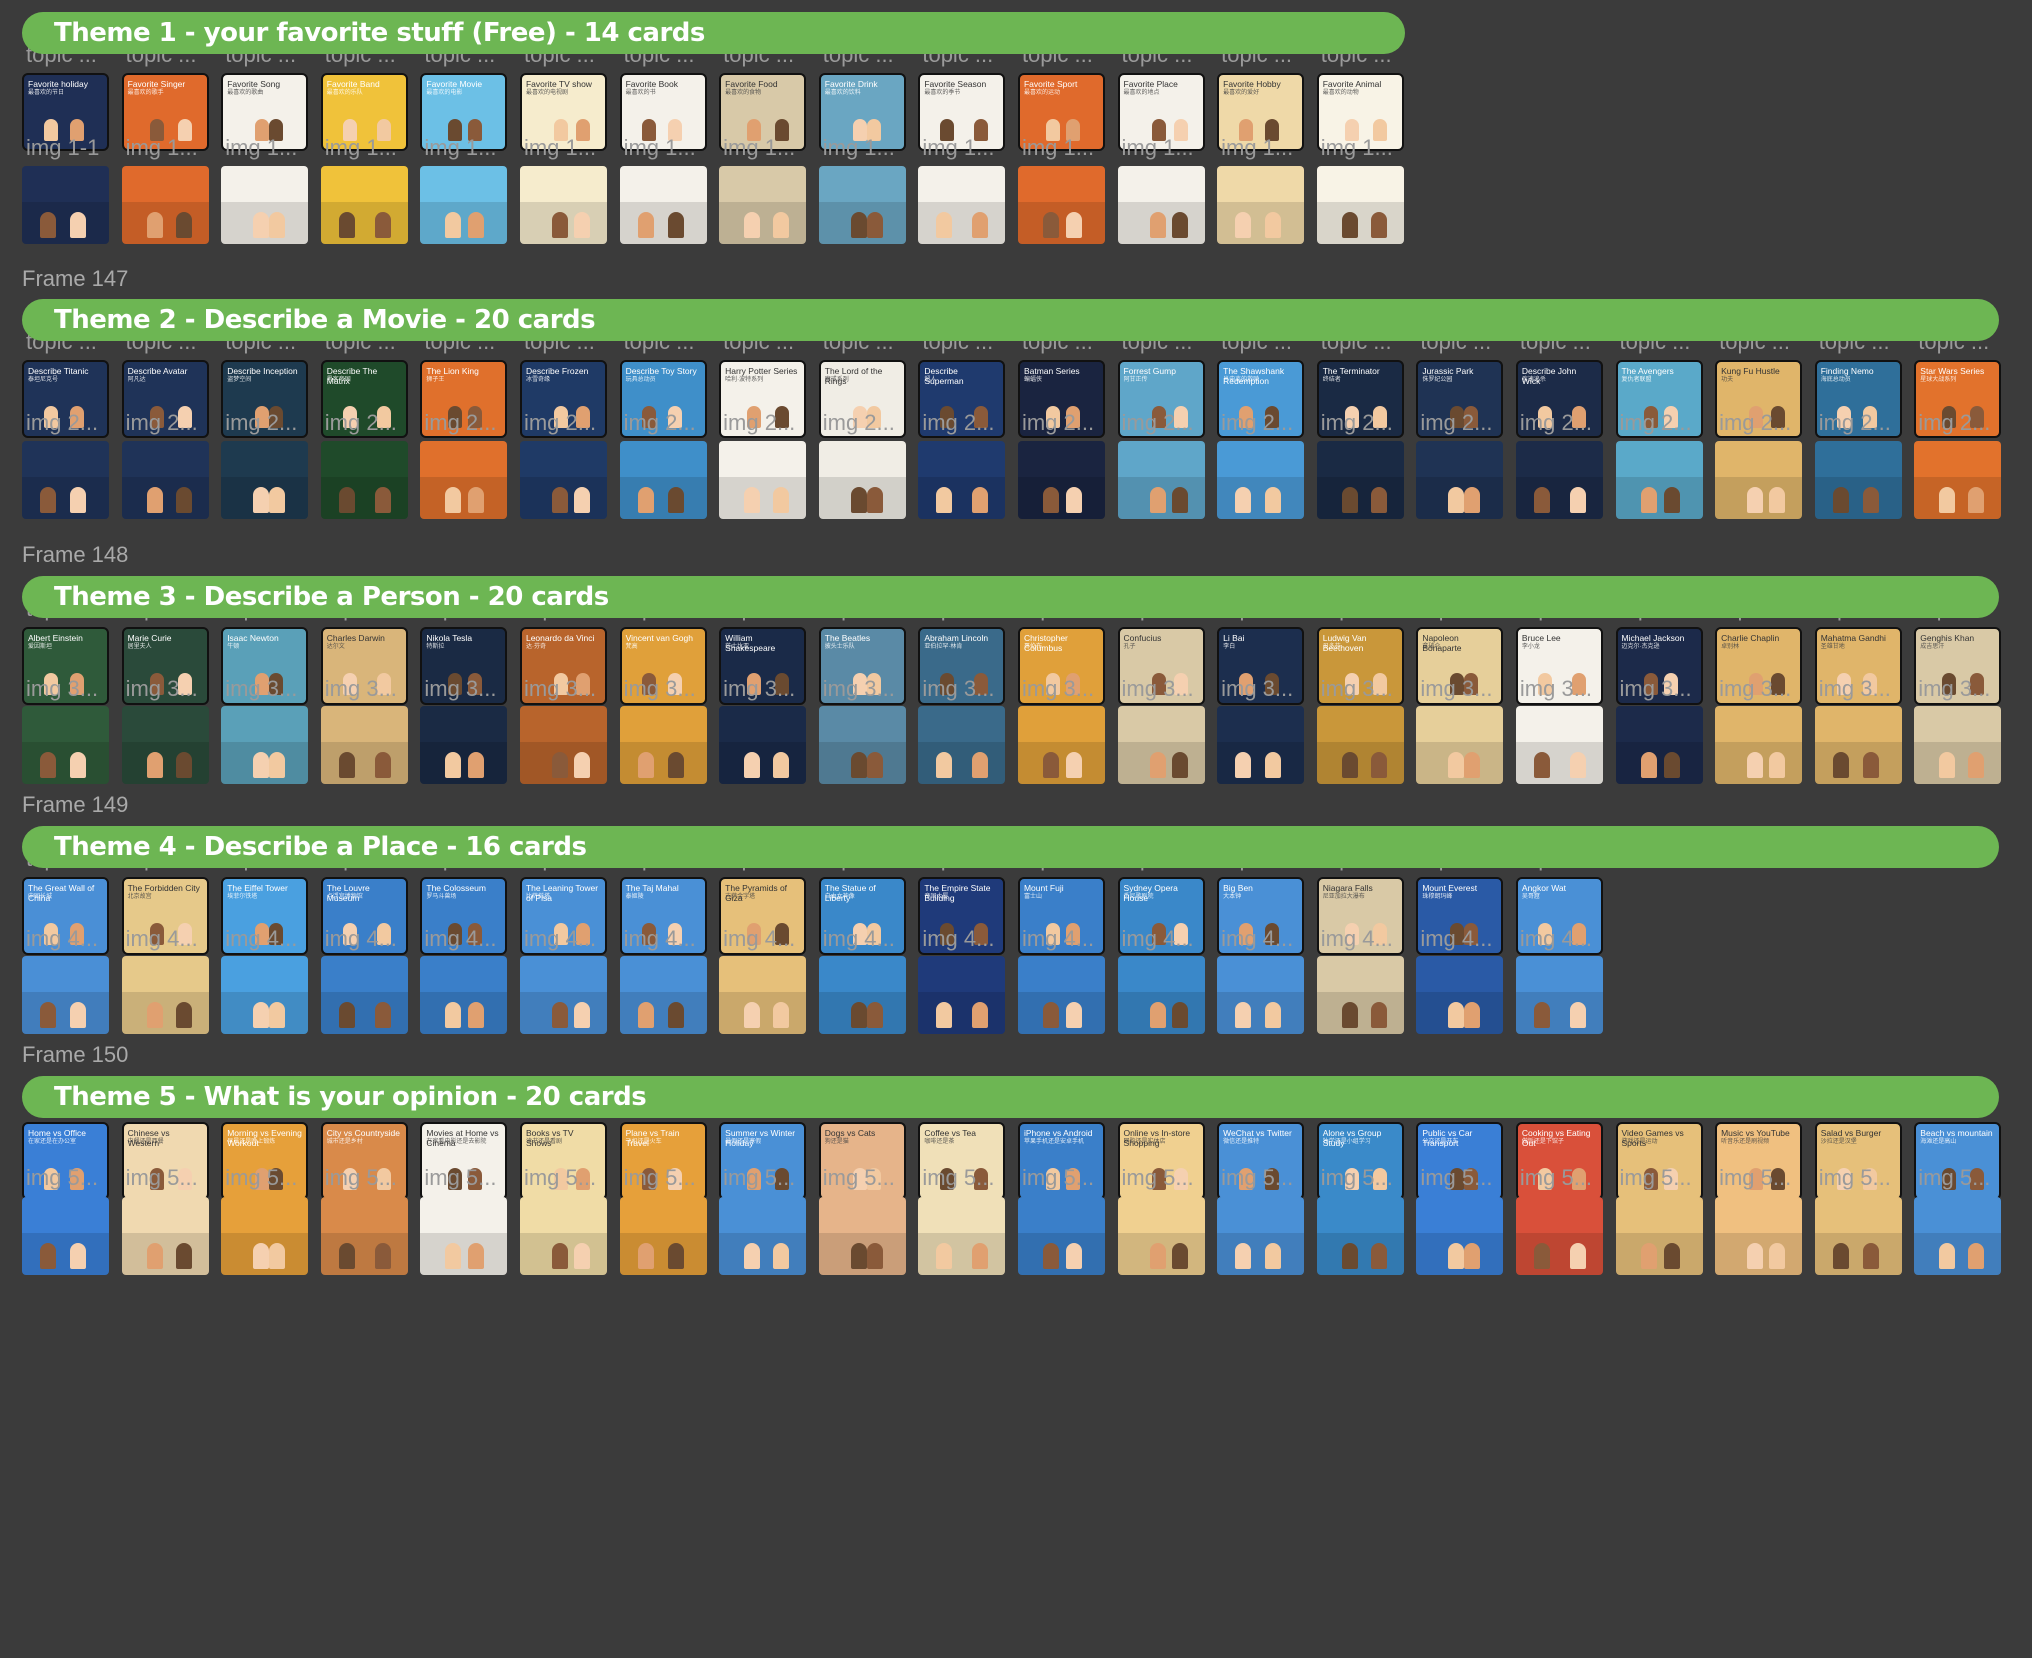  Describe the element at coordinates (1010, 847) in the screenshot. I see `theme-banner: Theme 4 - Describe a Place - 16 cards` at that location.